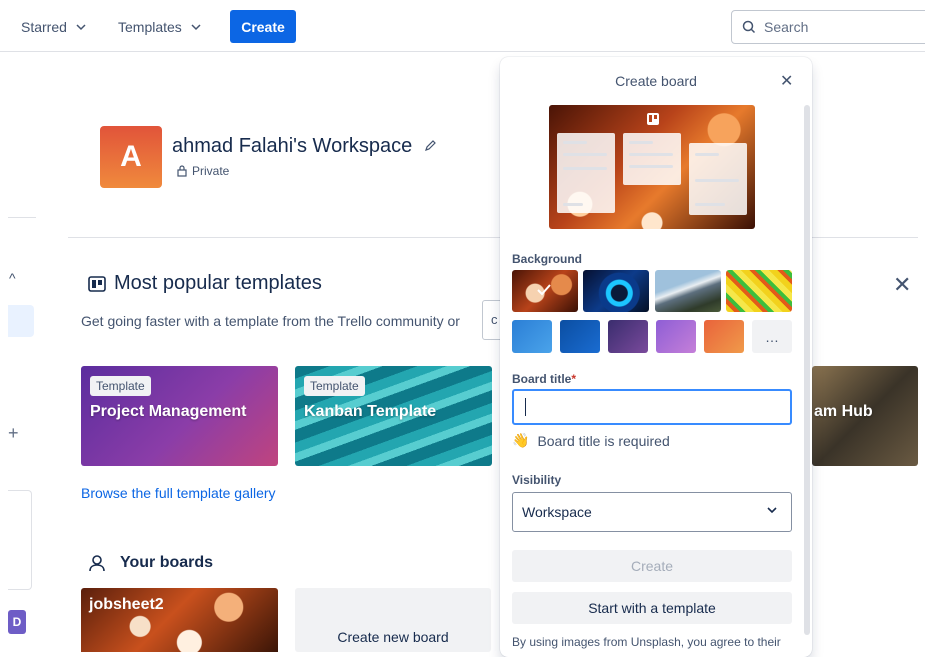 Image resolution: width=925 pixels, height=657 pixels. I want to click on your-boards-label: Your boards, so click(167, 562).